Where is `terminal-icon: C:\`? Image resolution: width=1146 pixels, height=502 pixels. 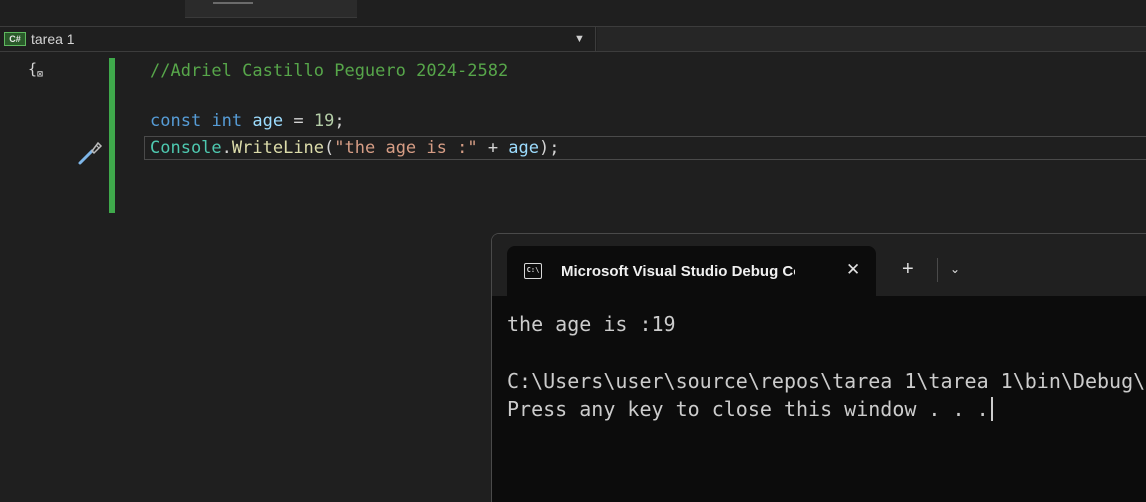 terminal-icon: C:\ is located at coordinates (533, 271).